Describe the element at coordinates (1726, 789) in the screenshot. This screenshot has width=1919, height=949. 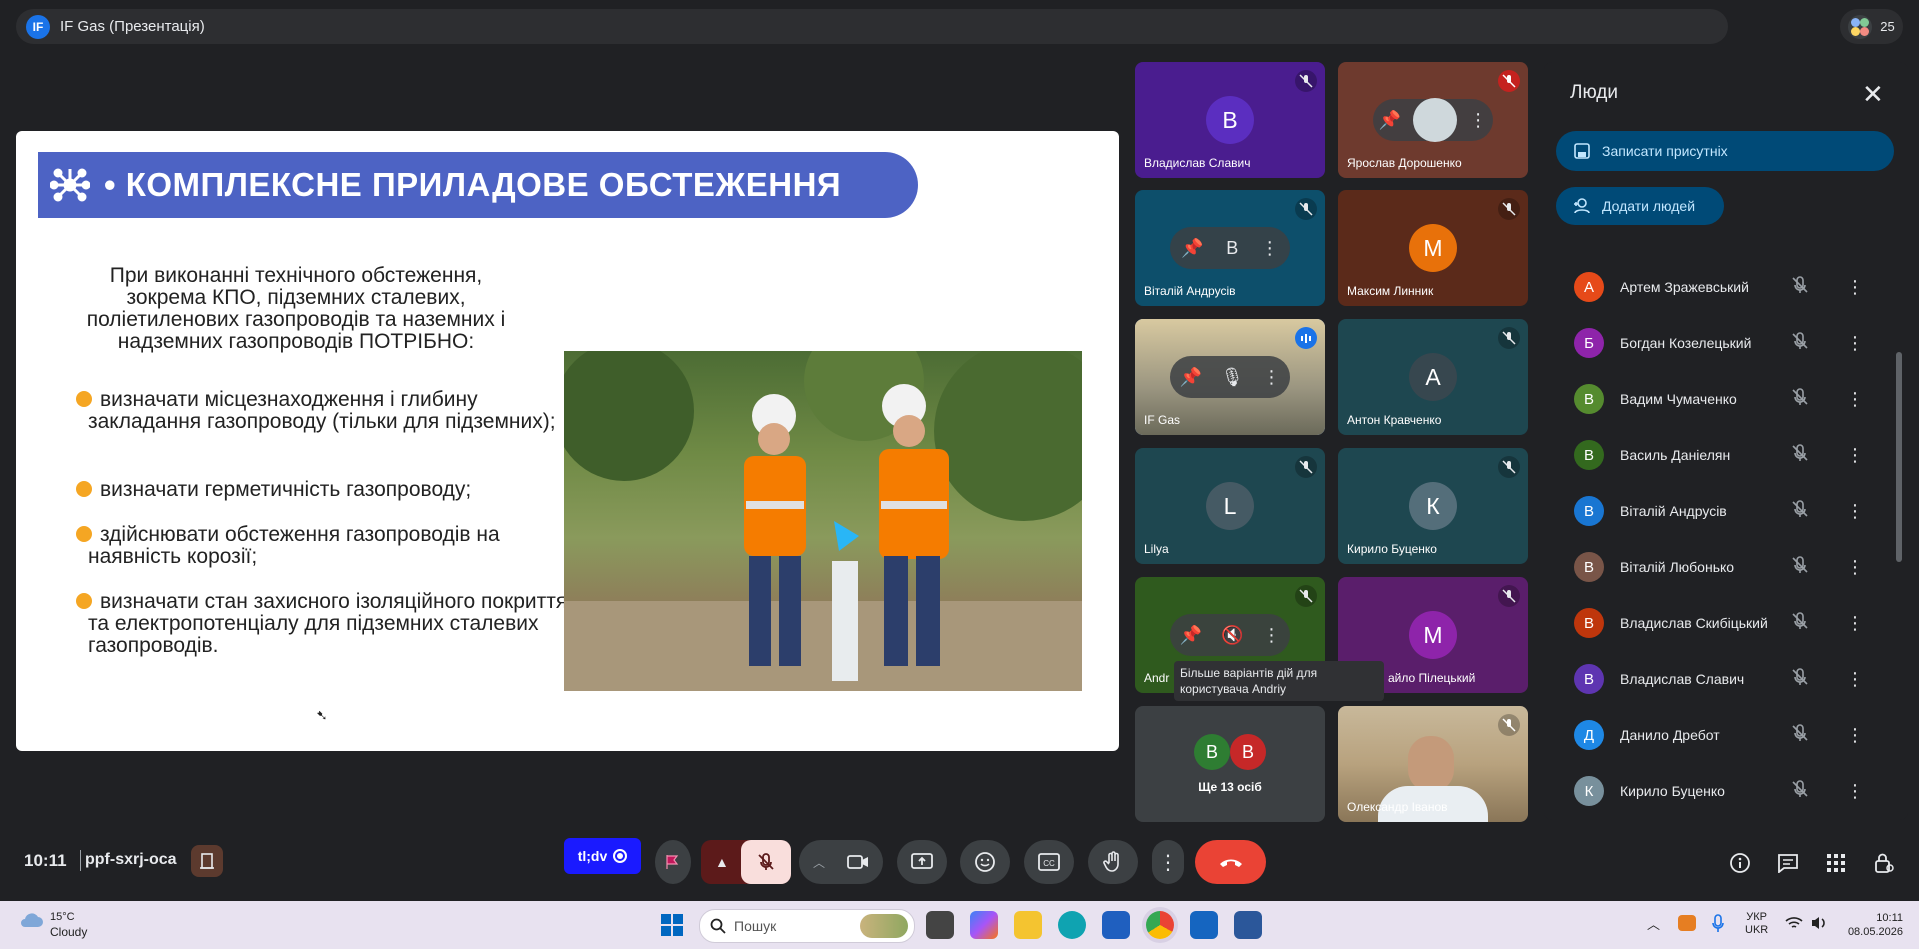
I see `participant-row: К Кирило Буценко ⋮` at that location.